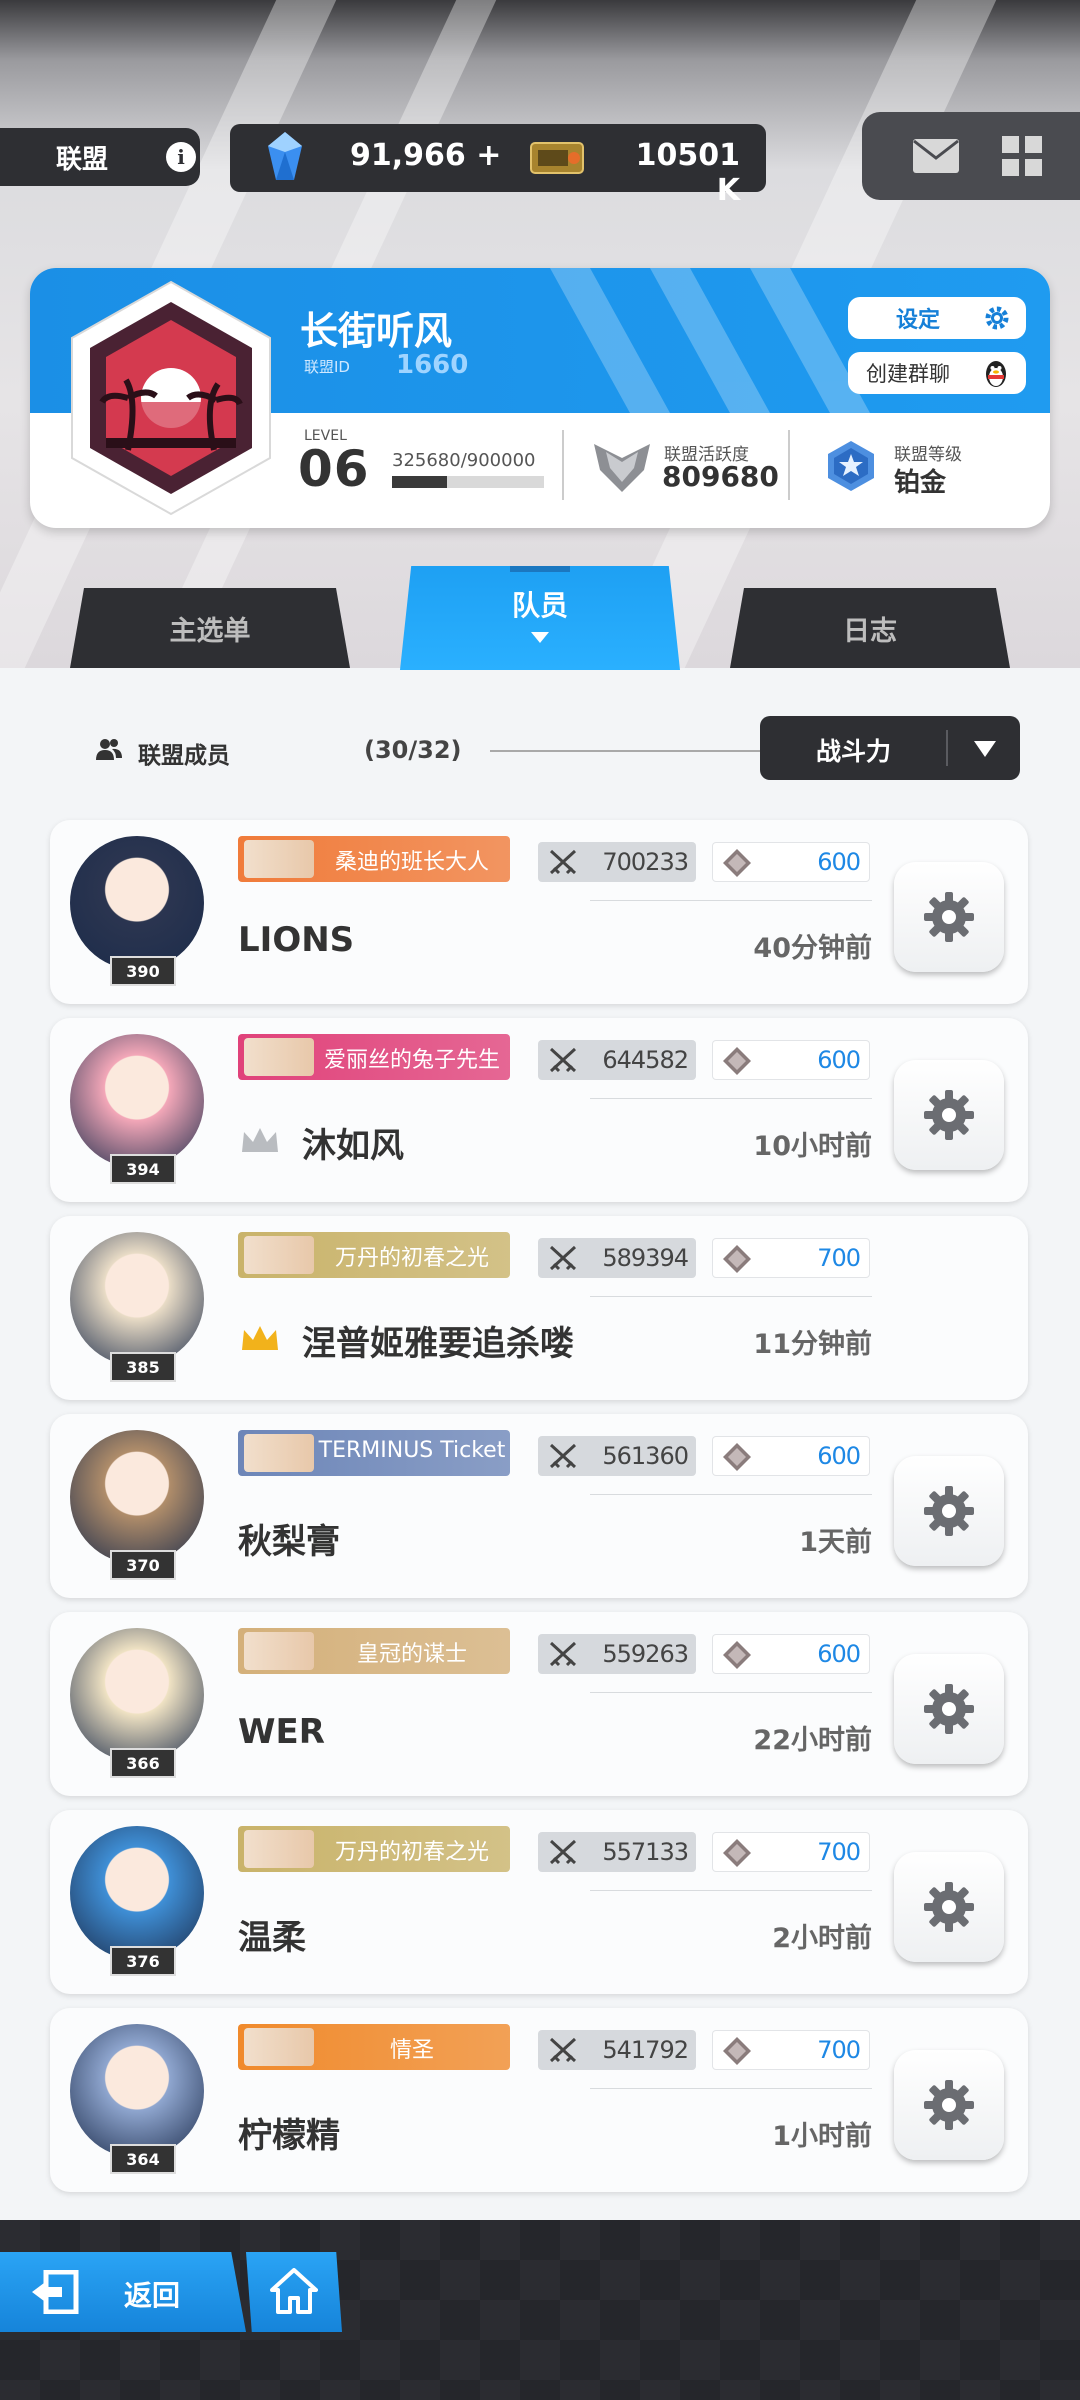 This screenshot has height=2400, width=1080. What do you see at coordinates (374, 859) in the screenshot?
I see `member-title-banner: 桑迪的班长大人` at bounding box center [374, 859].